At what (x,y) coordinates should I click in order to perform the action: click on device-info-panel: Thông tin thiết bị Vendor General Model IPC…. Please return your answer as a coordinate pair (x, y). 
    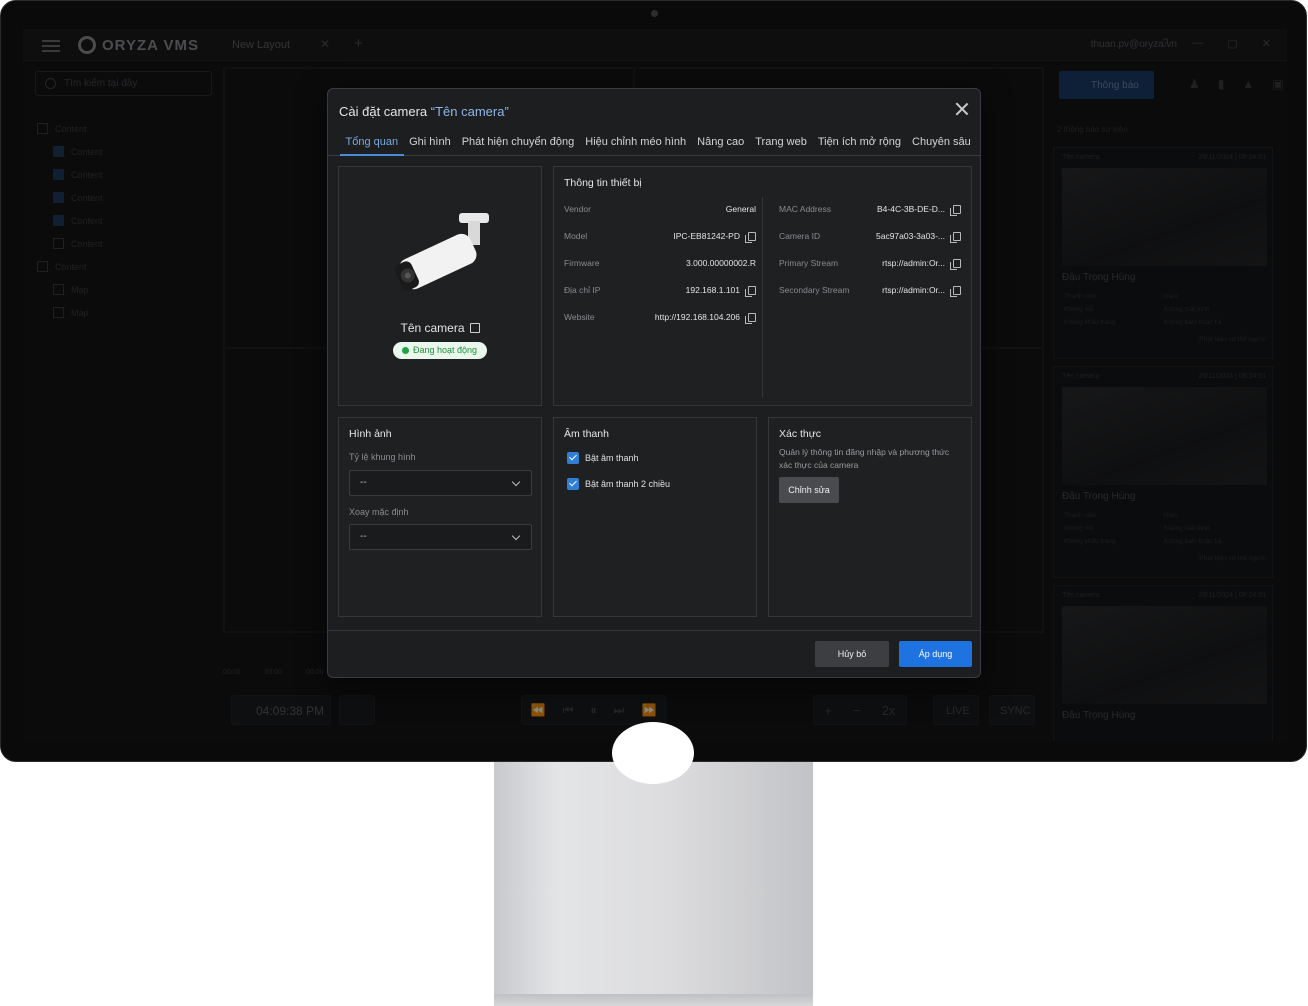
    Looking at the image, I should click on (762, 286).